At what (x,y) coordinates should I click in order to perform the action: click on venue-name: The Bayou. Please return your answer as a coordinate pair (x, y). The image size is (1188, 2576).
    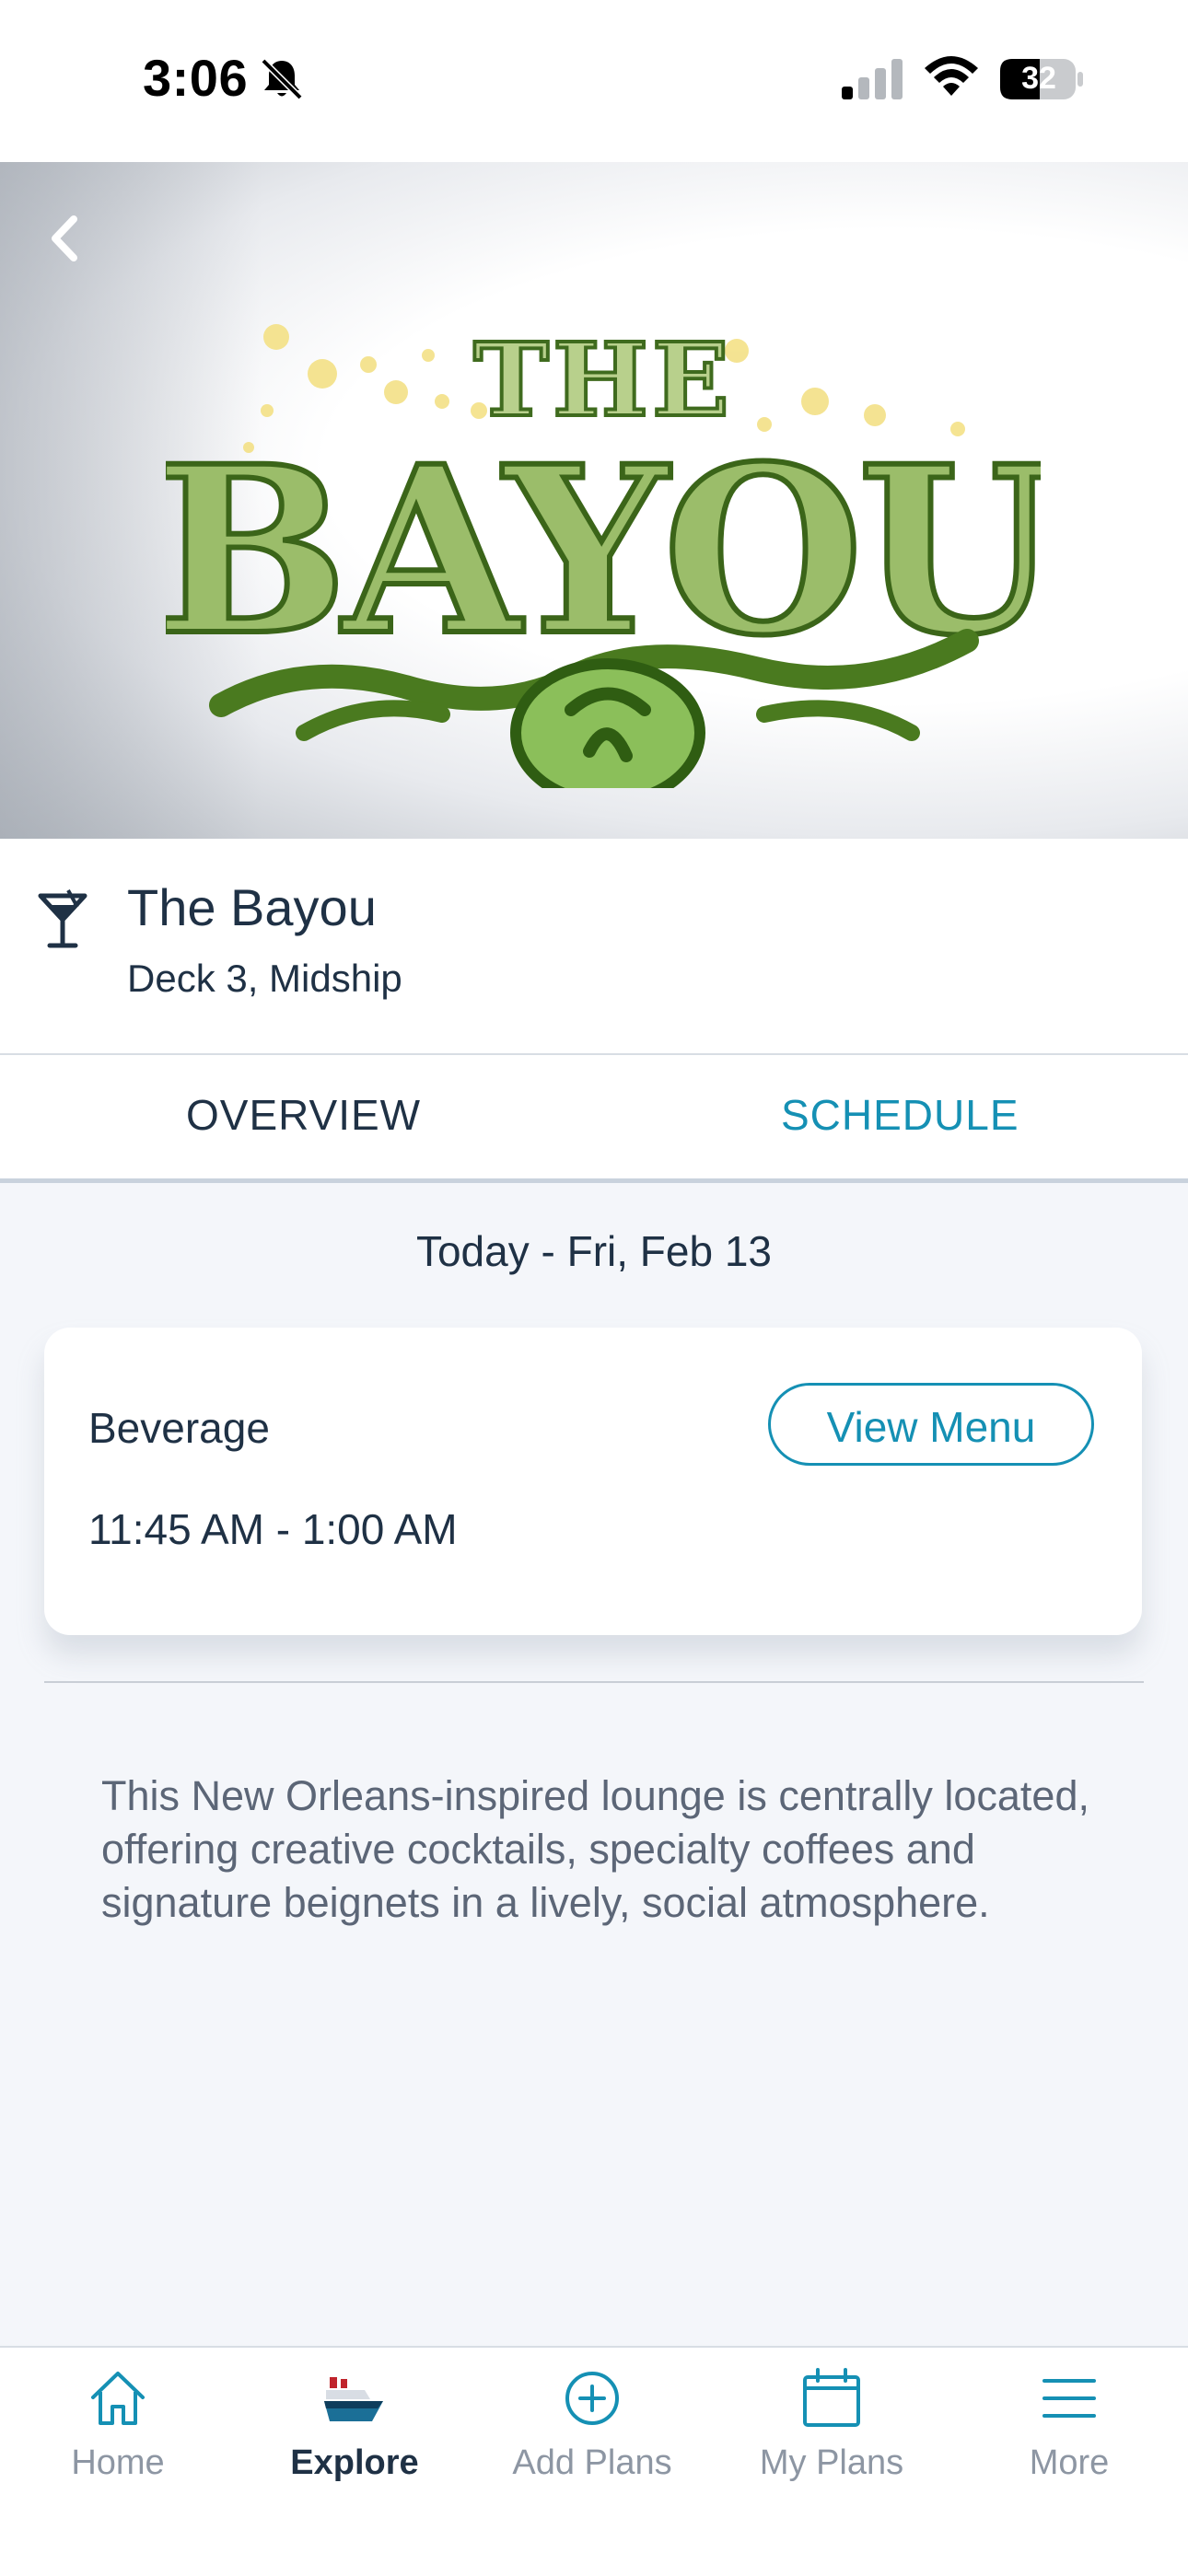
    Looking at the image, I should click on (252, 907).